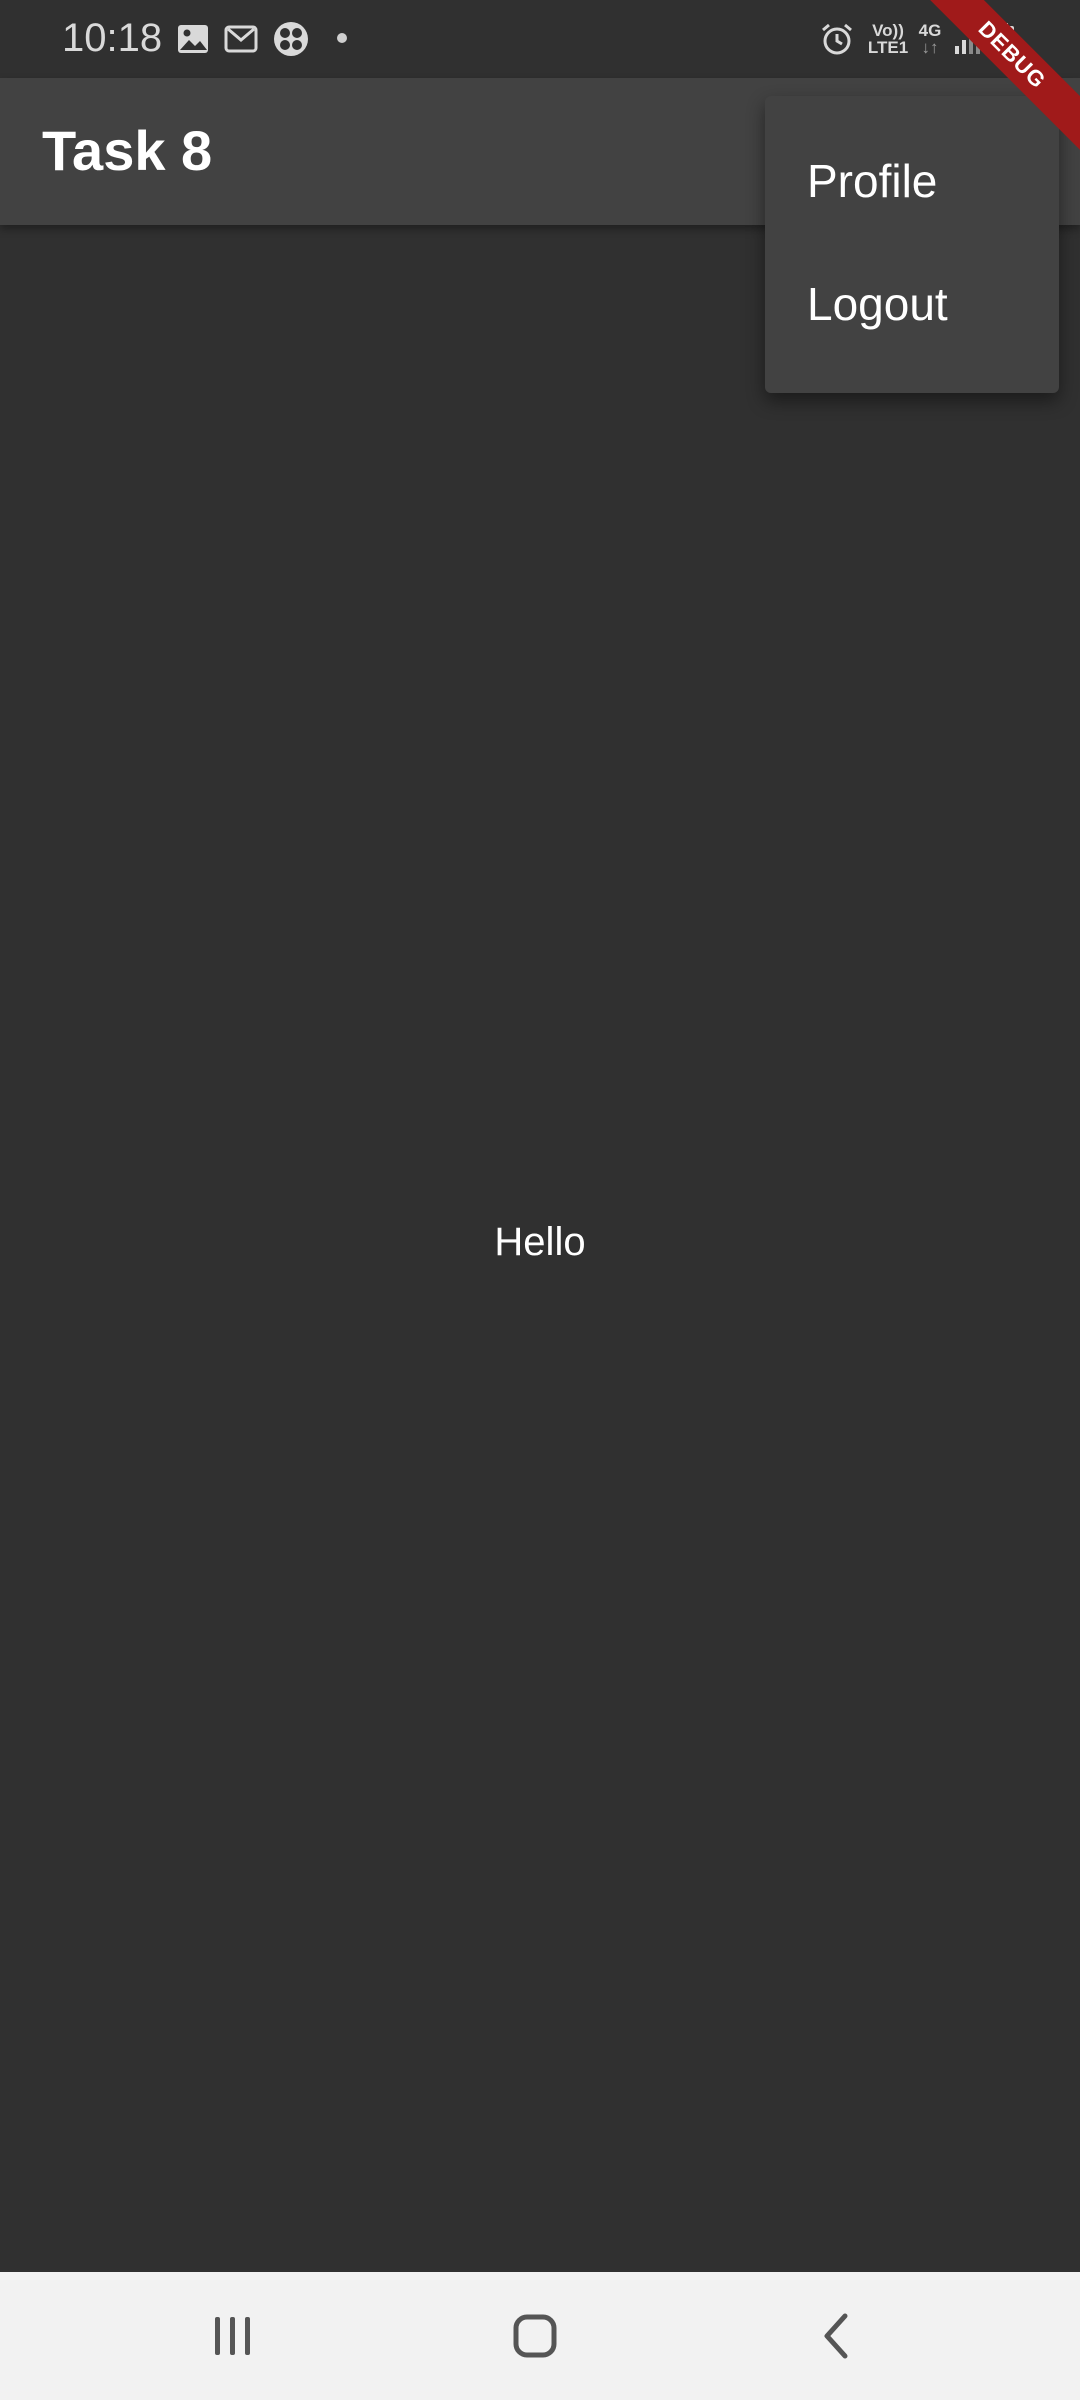 The width and height of the screenshot is (1080, 2400). What do you see at coordinates (112, 38) in the screenshot?
I see `status-time: 10:18` at bounding box center [112, 38].